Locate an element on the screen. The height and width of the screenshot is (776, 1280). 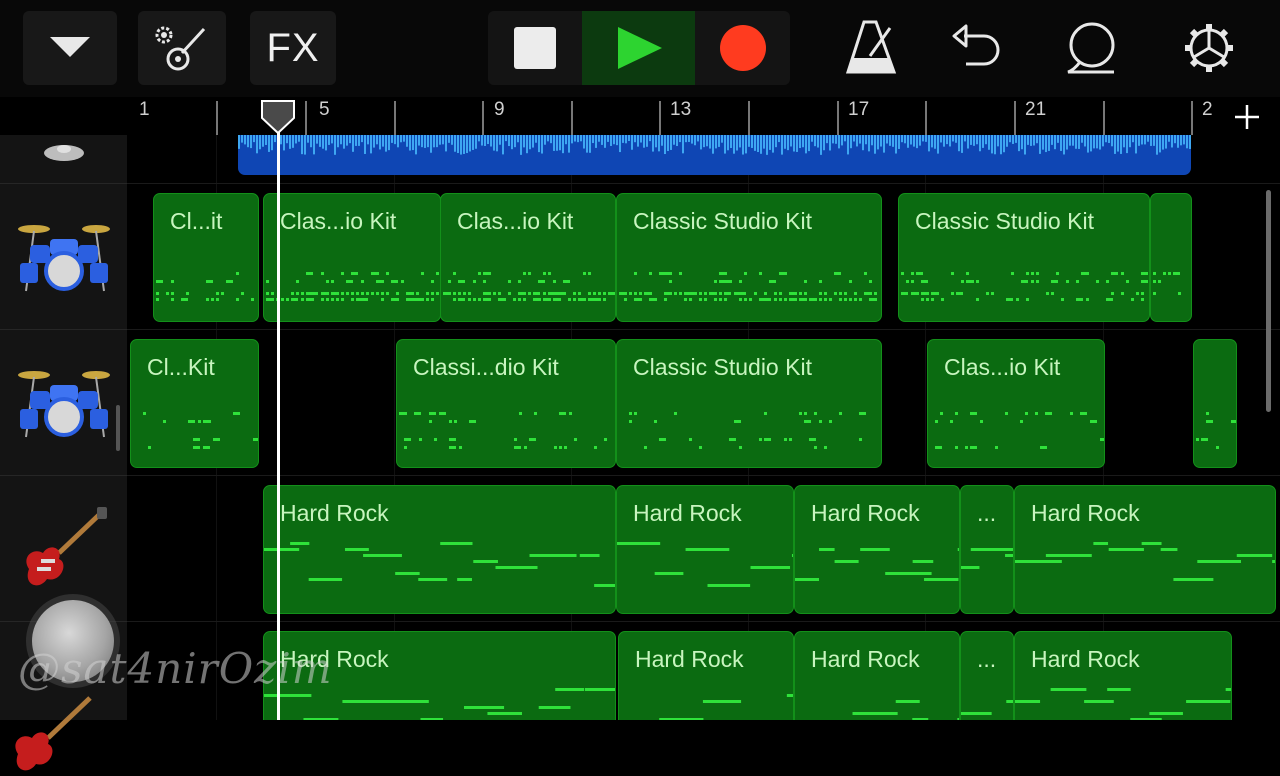
bar-number: 17 is located at coordinates (859, 109).